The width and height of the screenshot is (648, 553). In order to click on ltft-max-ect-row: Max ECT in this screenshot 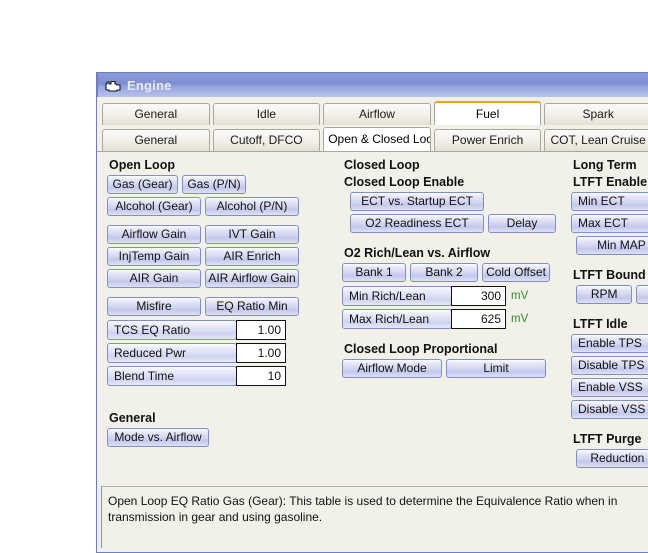, I will do `click(609, 223)`.